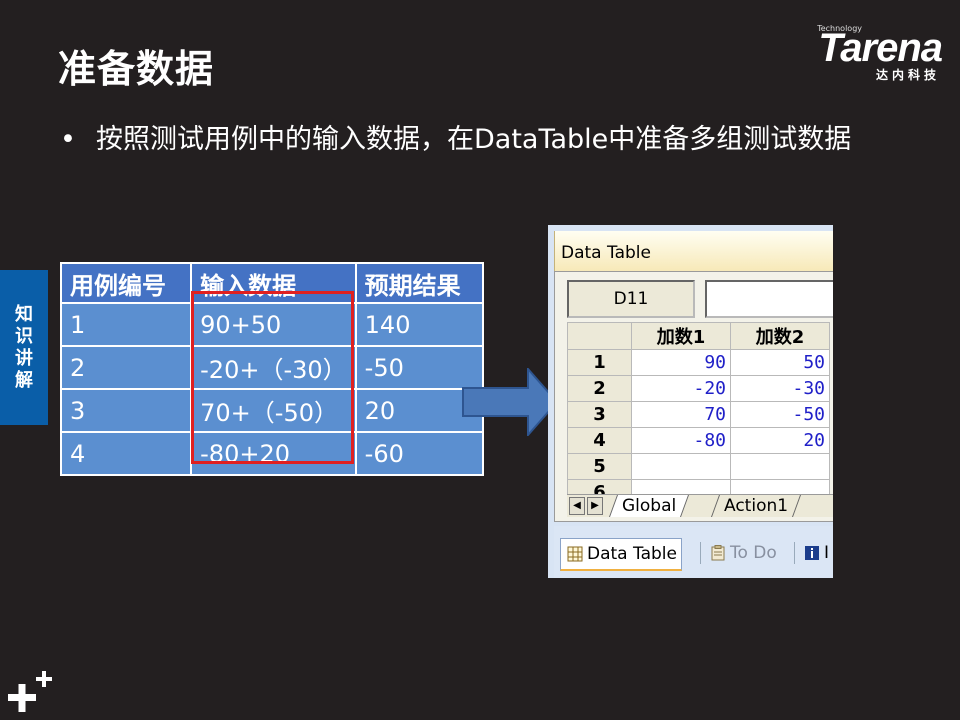 The height and width of the screenshot is (720, 960). I want to click on bullet-point: • 按照测试用例中的输入数据，在DataTable中准备多组测试数据, so click(480, 139).